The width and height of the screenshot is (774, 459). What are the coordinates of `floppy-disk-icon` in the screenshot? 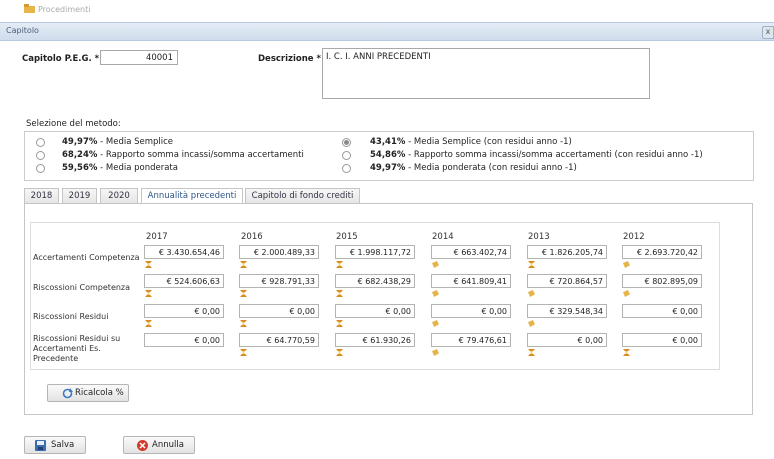 It's located at (40, 445).